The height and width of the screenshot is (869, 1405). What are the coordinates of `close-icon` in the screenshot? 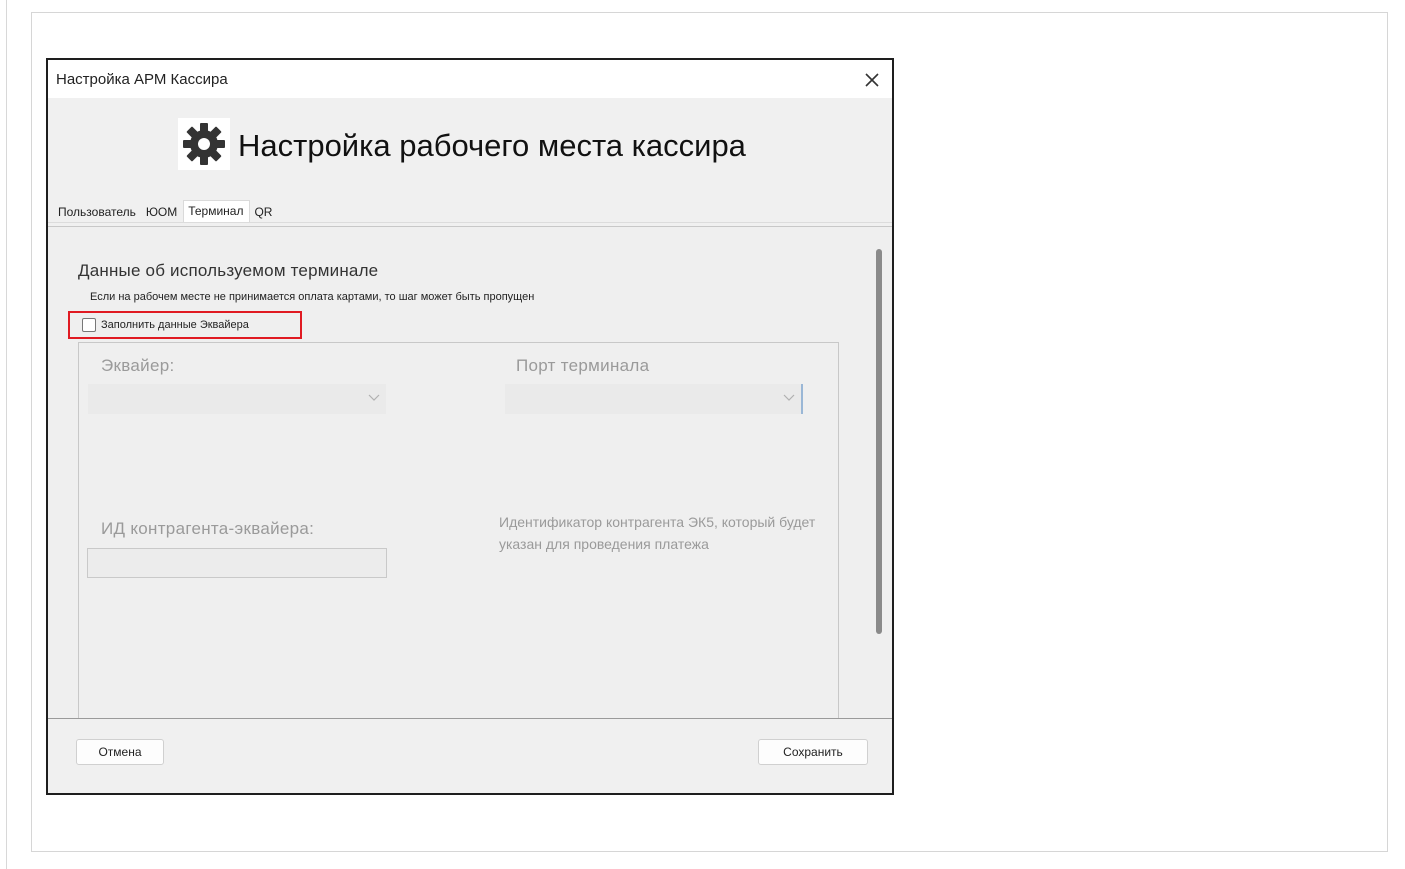 It's located at (872, 80).